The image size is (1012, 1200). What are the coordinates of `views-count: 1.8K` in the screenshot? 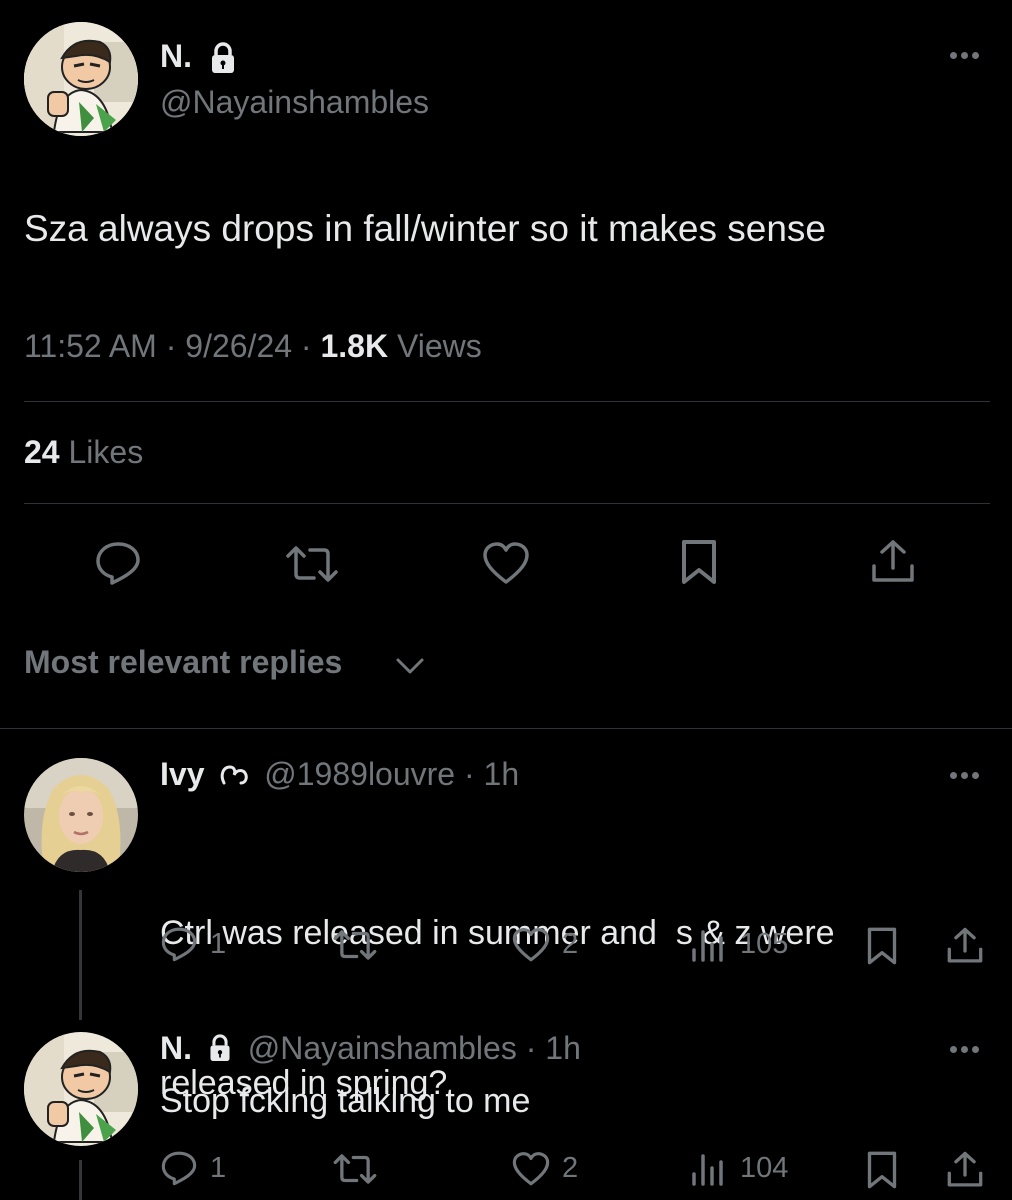 It's located at (354, 346).